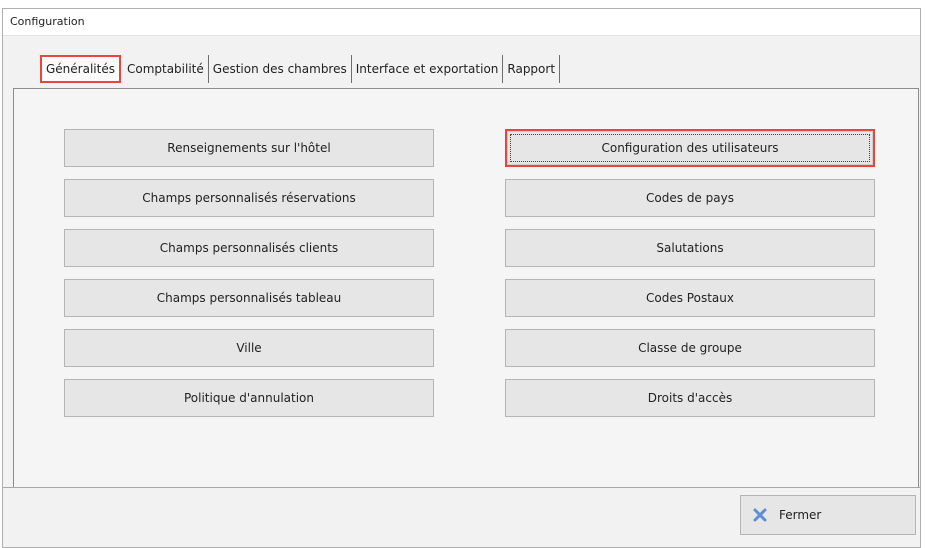 This screenshot has width=925, height=548. What do you see at coordinates (280, 69) in the screenshot?
I see `tab-gestion-des-chambres: Gestion des chambres` at bounding box center [280, 69].